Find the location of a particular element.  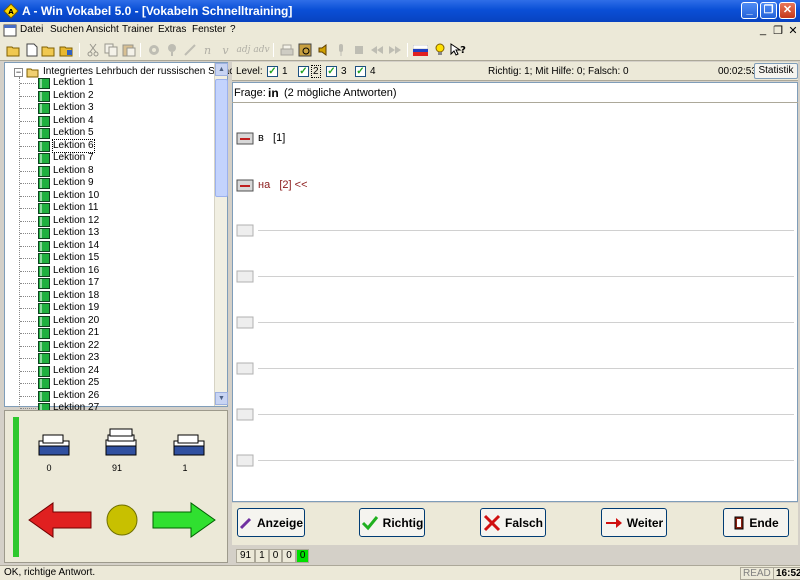

tool-gear-icon is located at coordinates (153, 50).